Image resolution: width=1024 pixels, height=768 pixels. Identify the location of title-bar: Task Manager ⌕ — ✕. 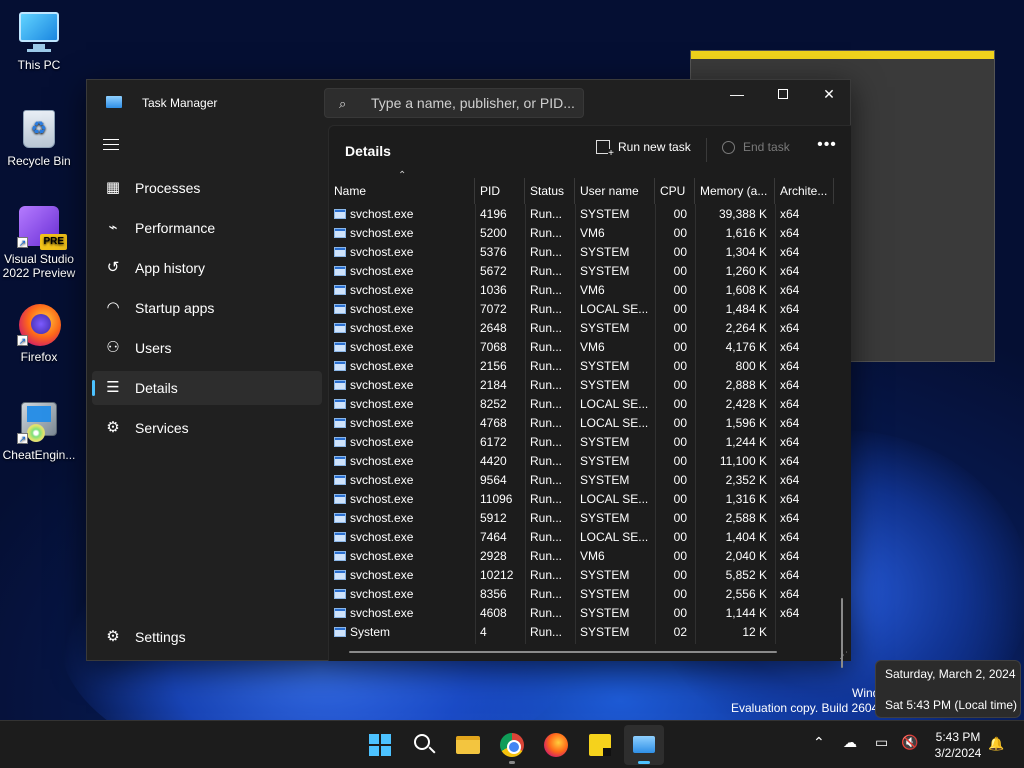
(469, 102).